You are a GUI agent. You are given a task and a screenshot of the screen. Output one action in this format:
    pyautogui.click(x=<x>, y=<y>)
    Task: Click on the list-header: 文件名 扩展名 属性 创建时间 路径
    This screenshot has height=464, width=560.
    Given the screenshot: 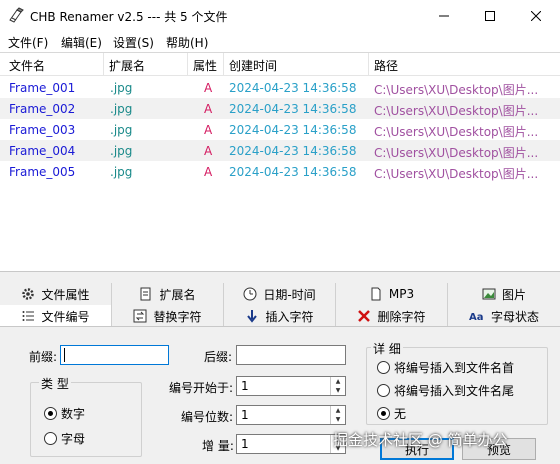 What is the action you would take?
    pyautogui.click(x=280, y=64)
    